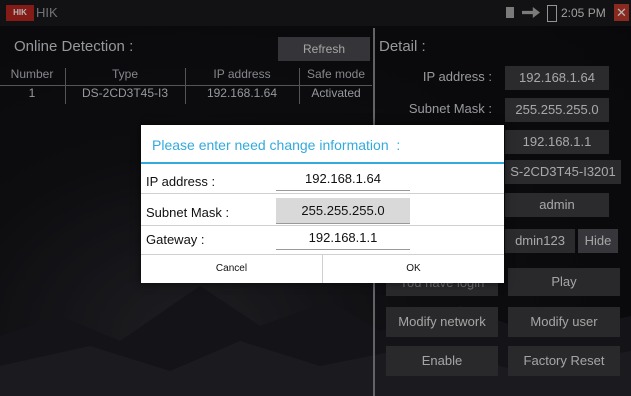 Image resolution: width=631 pixels, height=396 pixels. What do you see at coordinates (413, 269) in the screenshot?
I see `ok-button: OK` at bounding box center [413, 269].